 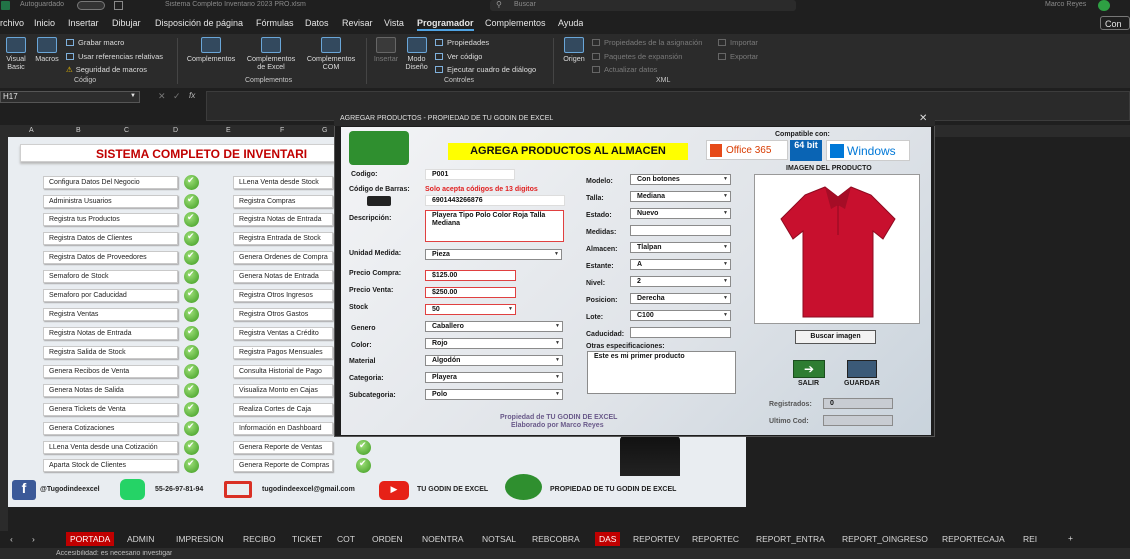 I want to click on sheet-tab-report_oingreso: REPORT_OINGRESO, so click(x=885, y=539).